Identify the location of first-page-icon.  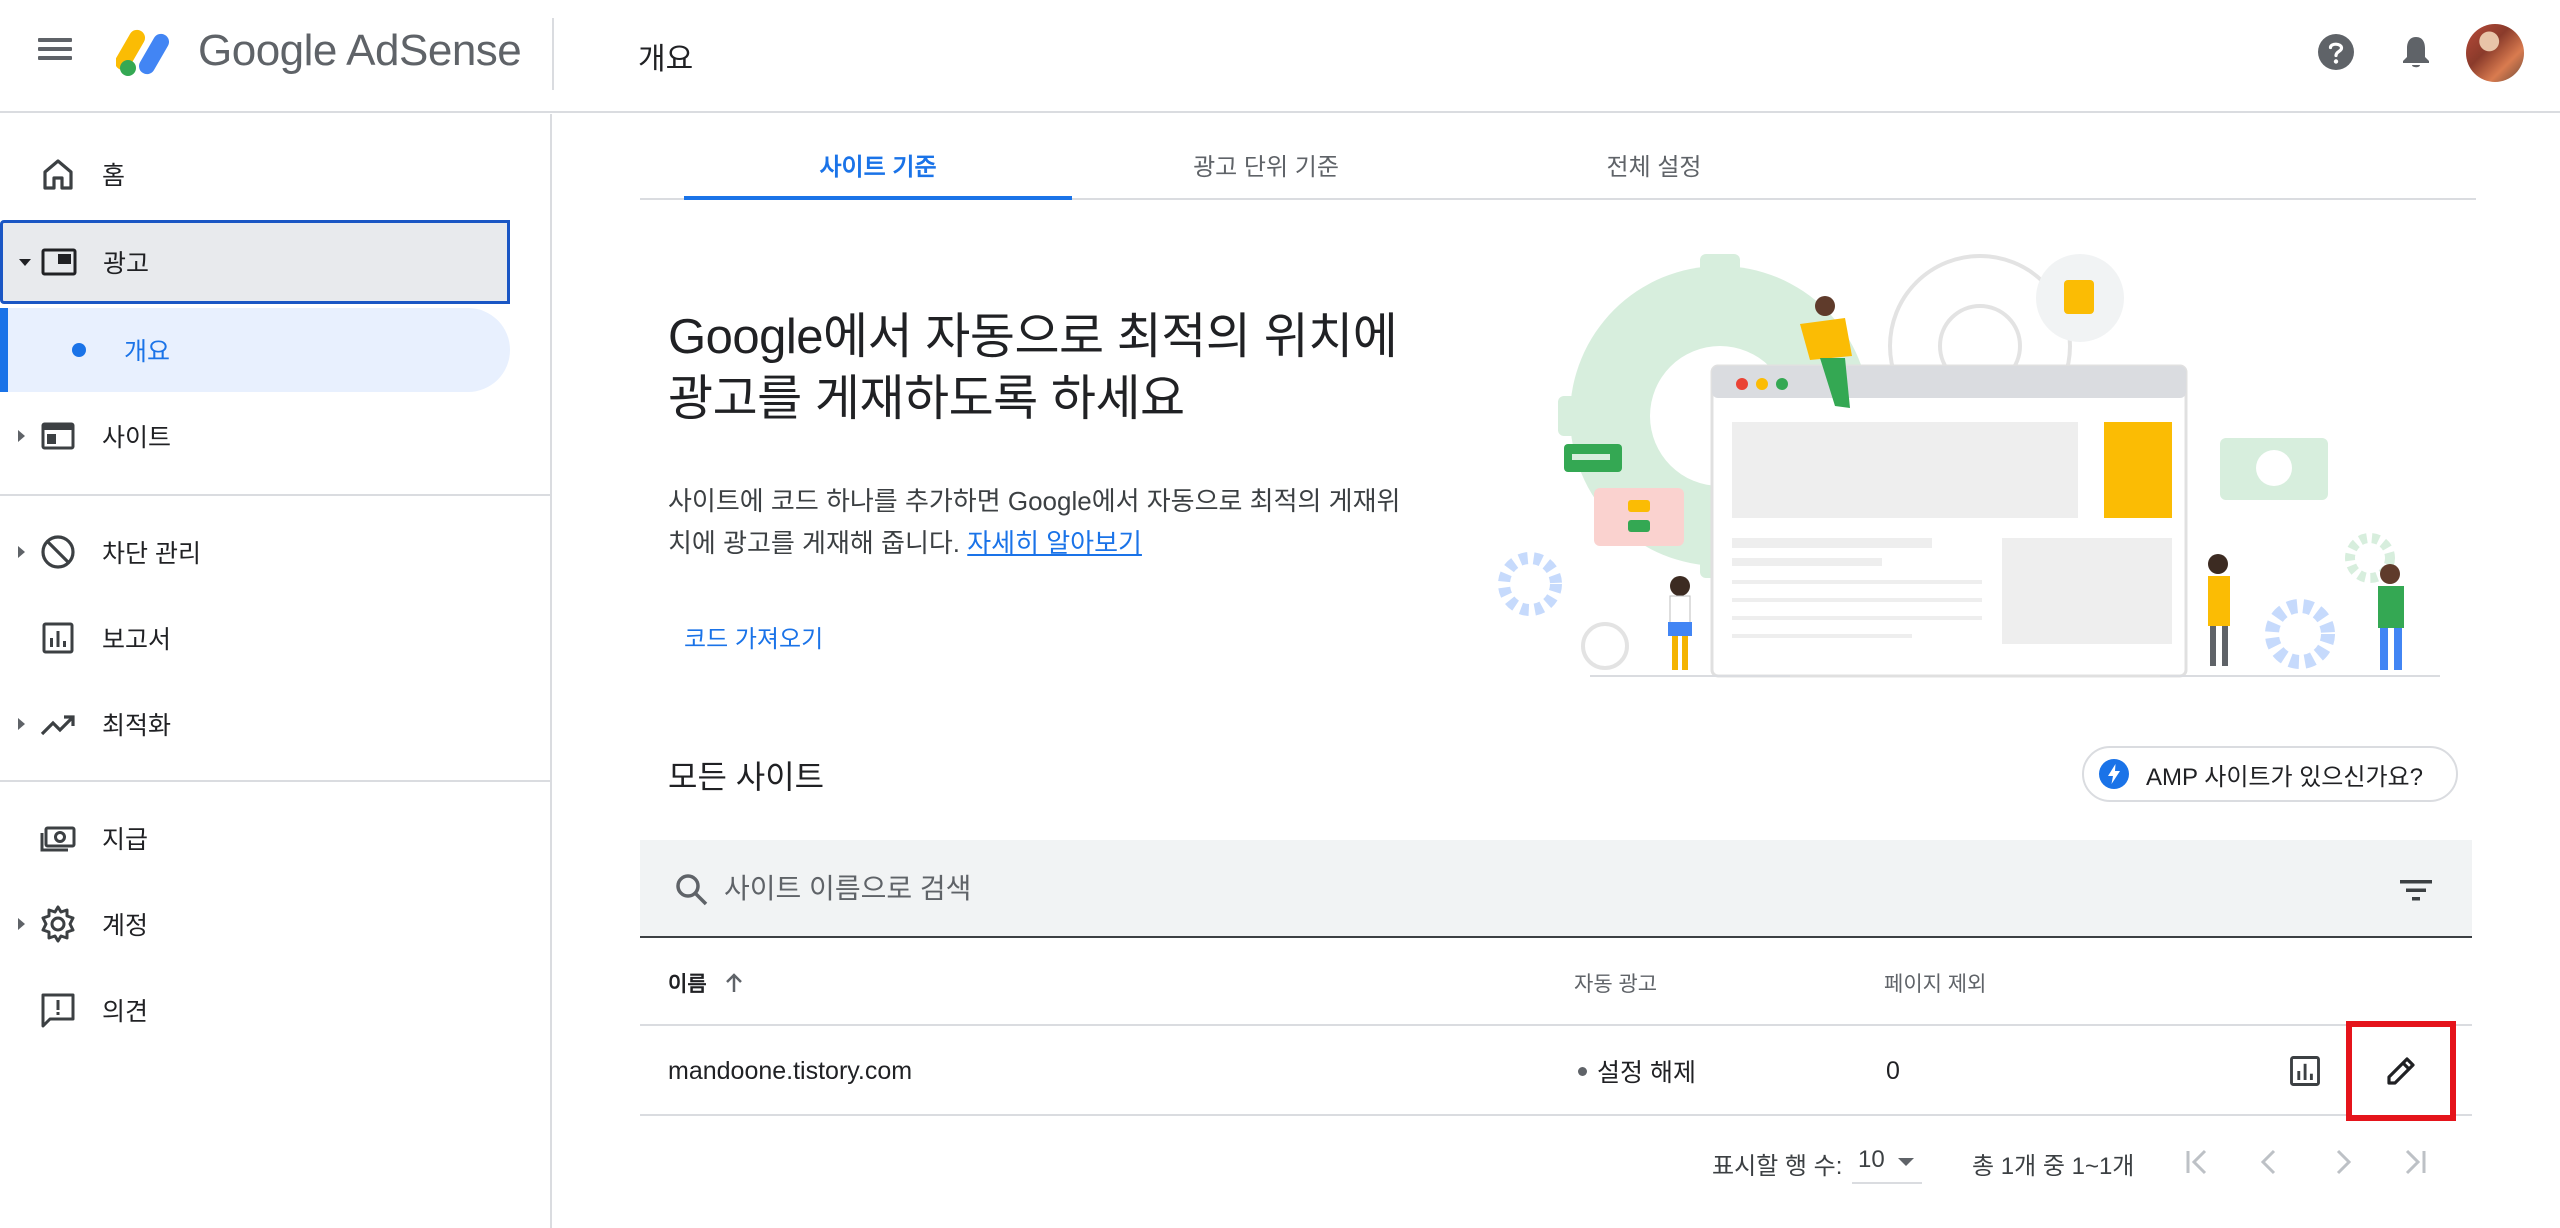
(2196, 1162).